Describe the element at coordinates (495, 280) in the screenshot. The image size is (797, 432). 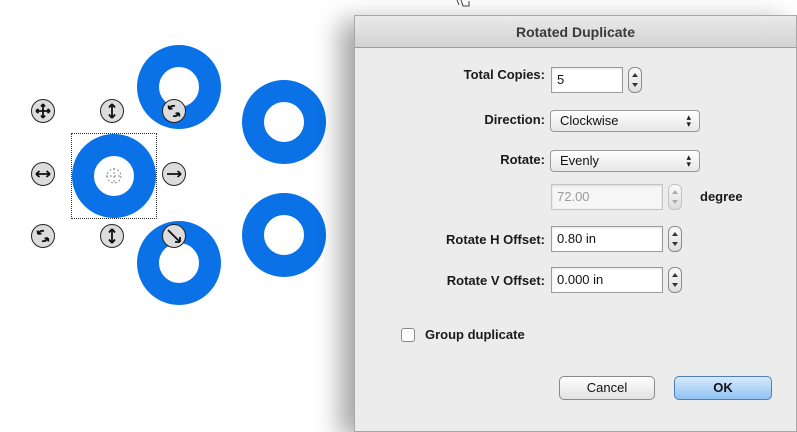
I see `v-offset-label: Rotate V Offset:` at that location.